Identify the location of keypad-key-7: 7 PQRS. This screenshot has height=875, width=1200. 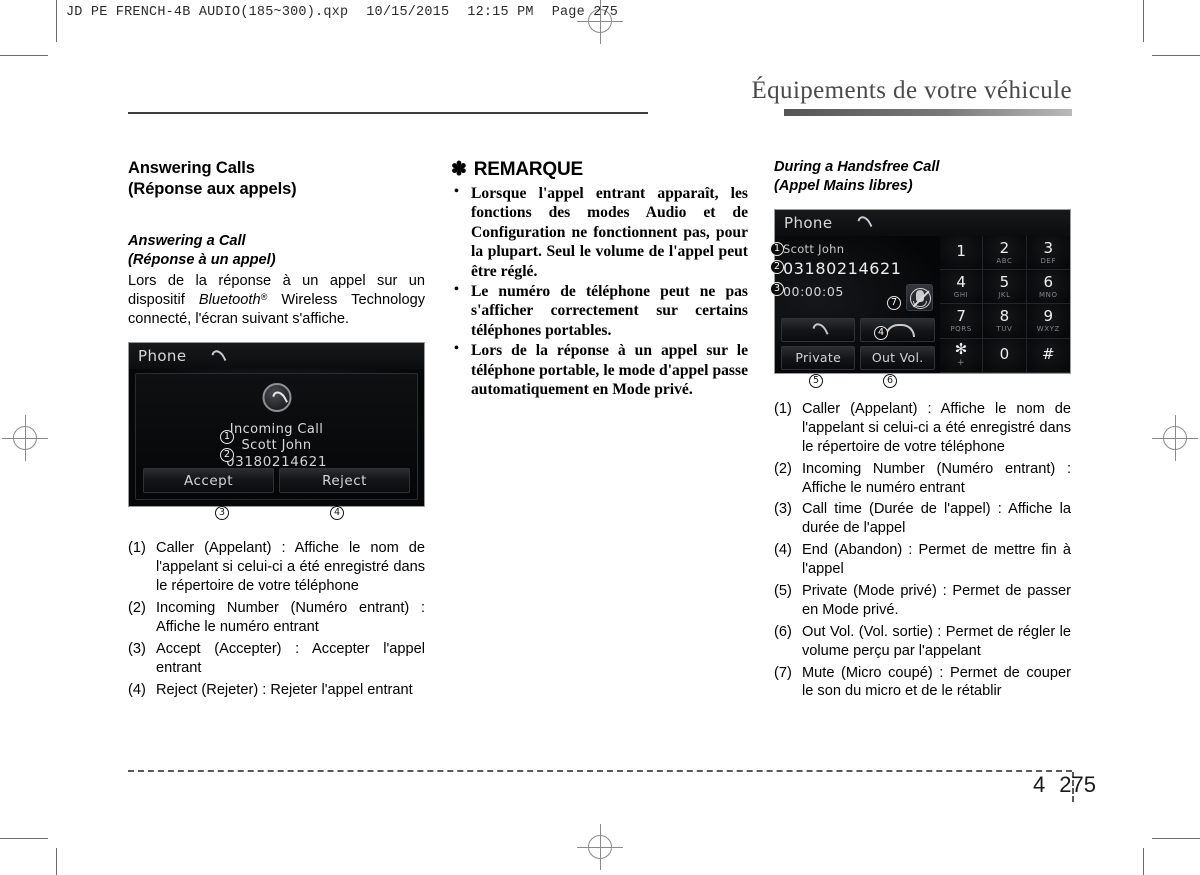
(961, 321).